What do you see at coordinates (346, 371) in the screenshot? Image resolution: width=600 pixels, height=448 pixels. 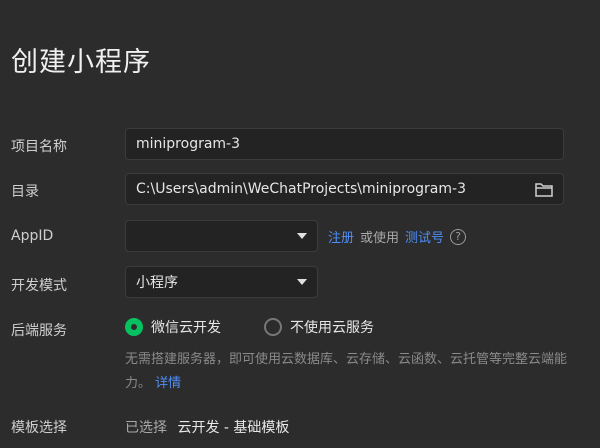 I see `backend-description-text: 无需搭建服务器，即可使用云数据库、云存储、云函数、云托管等完整云端能力。` at bounding box center [346, 371].